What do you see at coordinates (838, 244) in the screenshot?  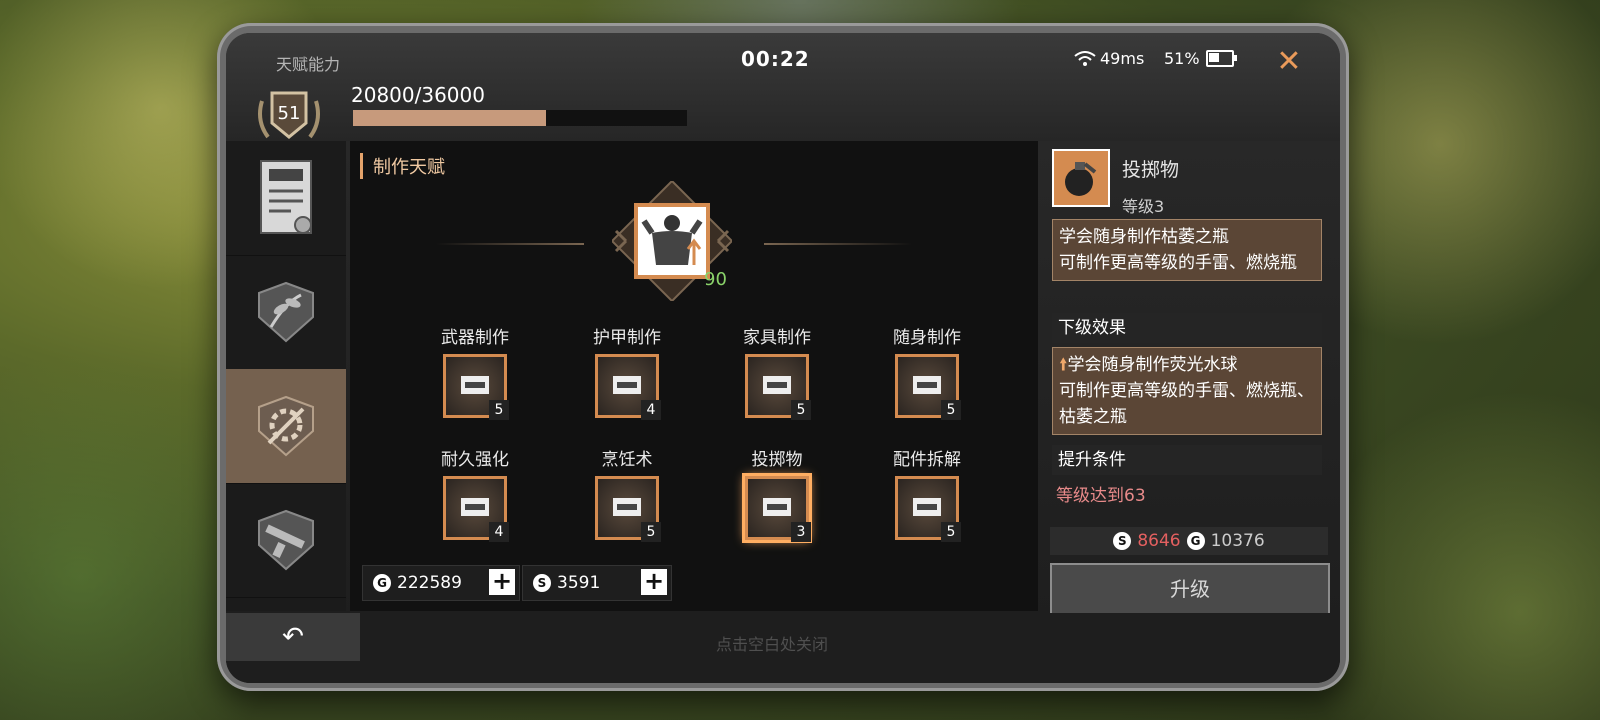 I see `deco-line-right` at bounding box center [838, 244].